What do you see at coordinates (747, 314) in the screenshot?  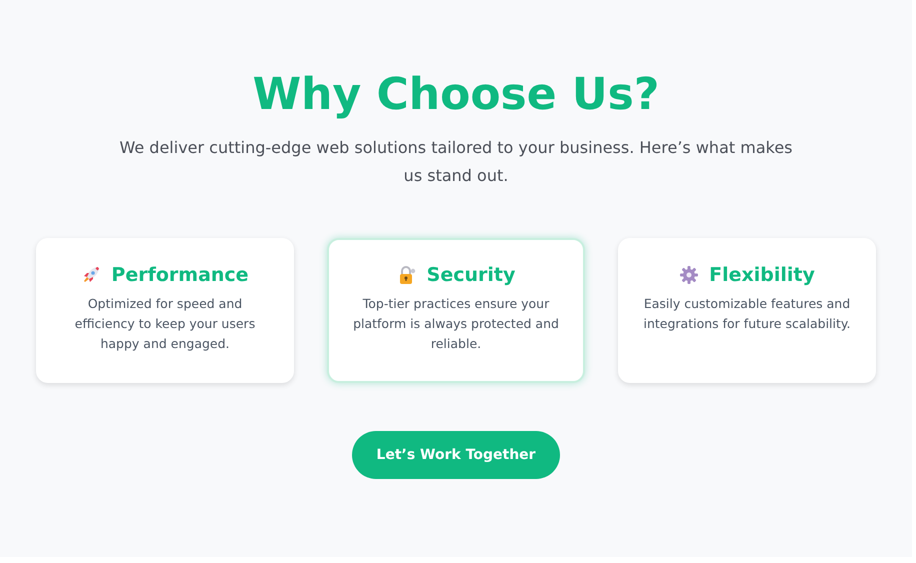 I see `feature-description: Easily customizable features and integrations for future scalability.` at bounding box center [747, 314].